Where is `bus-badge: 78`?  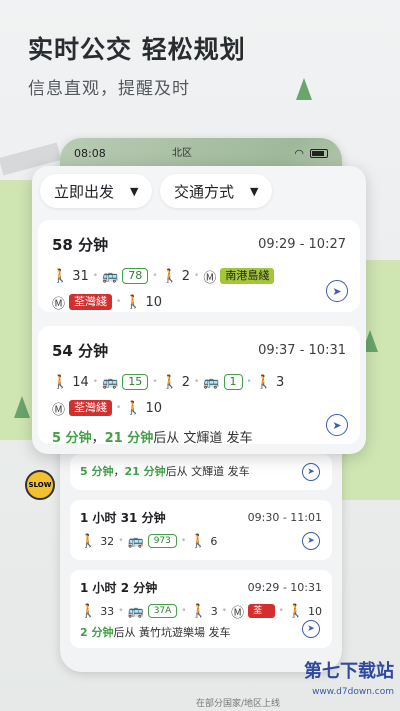 bus-badge: 78 is located at coordinates (135, 276).